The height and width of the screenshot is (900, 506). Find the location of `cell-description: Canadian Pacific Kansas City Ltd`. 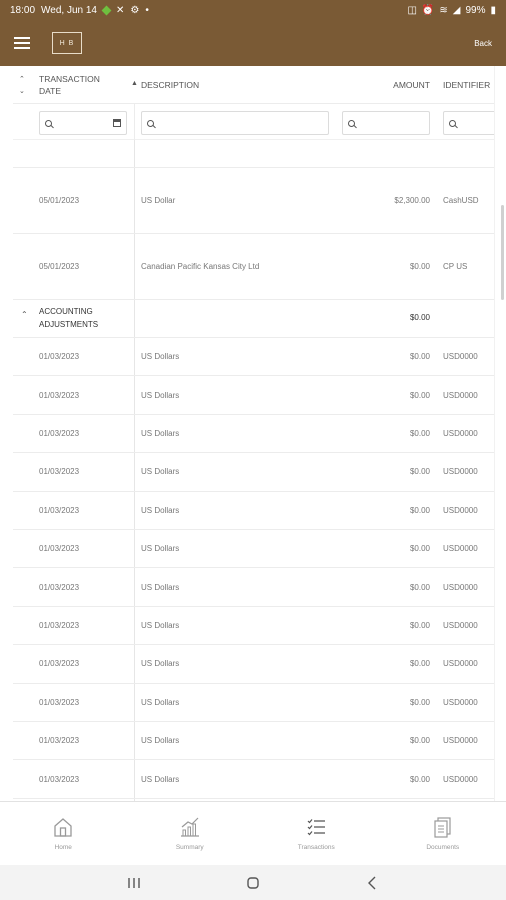

cell-description: Canadian Pacific Kansas City Ltd is located at coordinates (200, 266).